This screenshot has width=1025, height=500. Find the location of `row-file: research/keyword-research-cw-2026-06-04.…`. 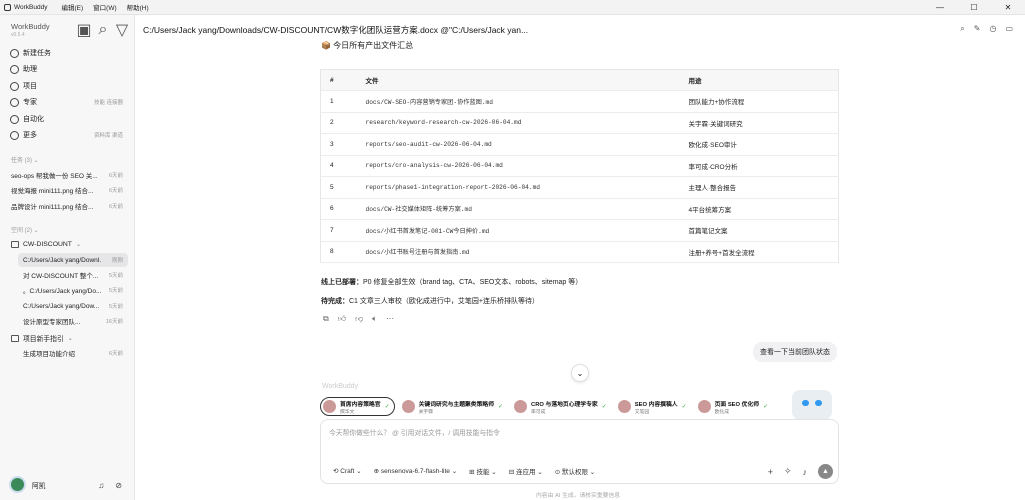

row-file: research/keyword-research-cw-2026-06-04.… is located at coordinates (518, 123).